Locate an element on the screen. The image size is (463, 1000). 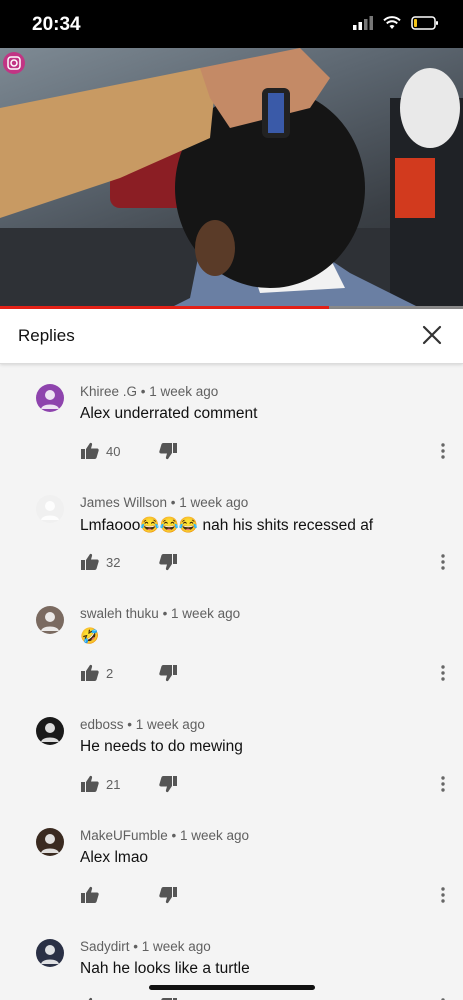
comment-actions: 32 is located at coordinates (129, 562).